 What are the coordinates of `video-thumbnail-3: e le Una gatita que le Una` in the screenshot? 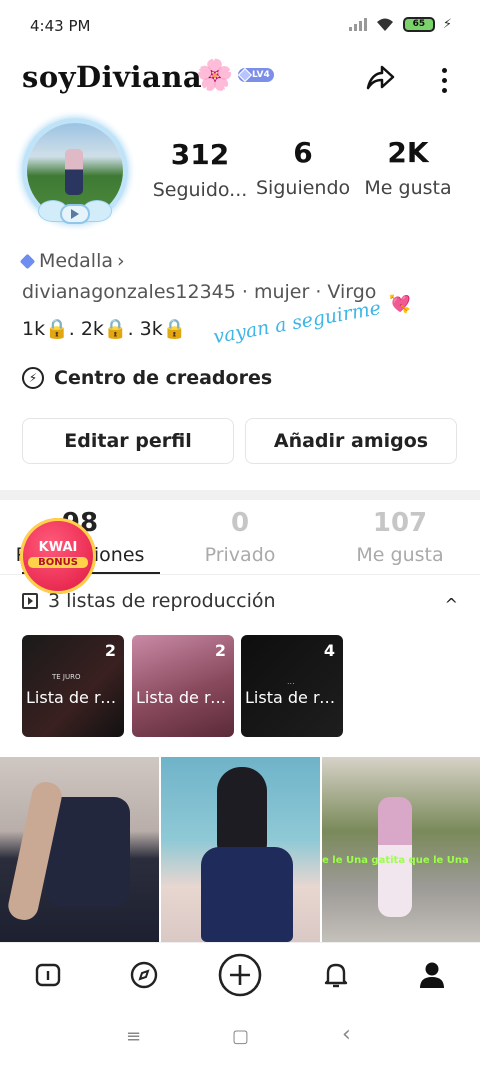 It's located at (401, 849).